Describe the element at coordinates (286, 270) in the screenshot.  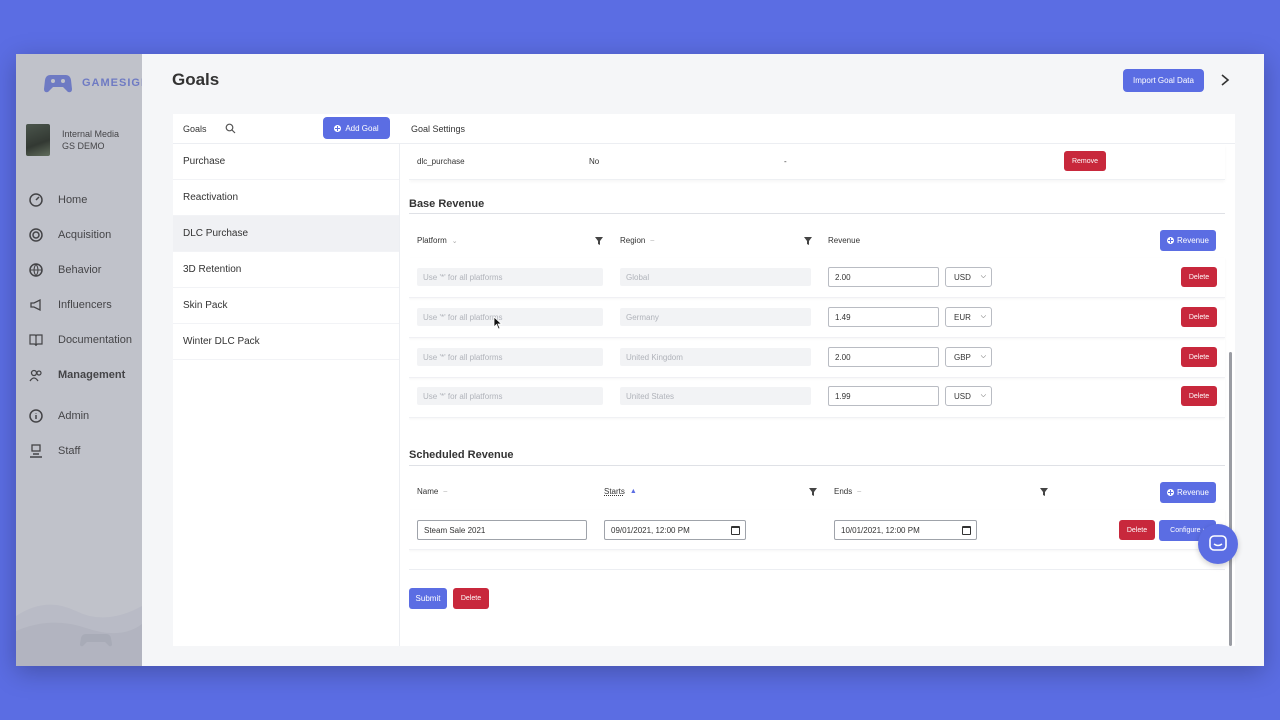
I see `goal-item-3d-retention: 3D Retention` at that location.